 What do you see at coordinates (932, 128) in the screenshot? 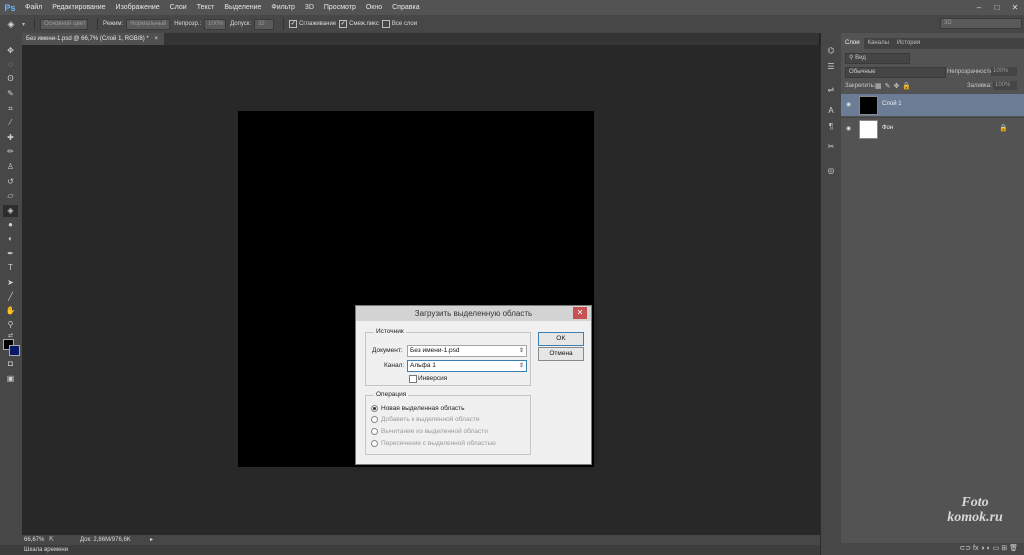
I see `layer-row-background: ◉ Фон 🔒` at bounding box center [932, 128].